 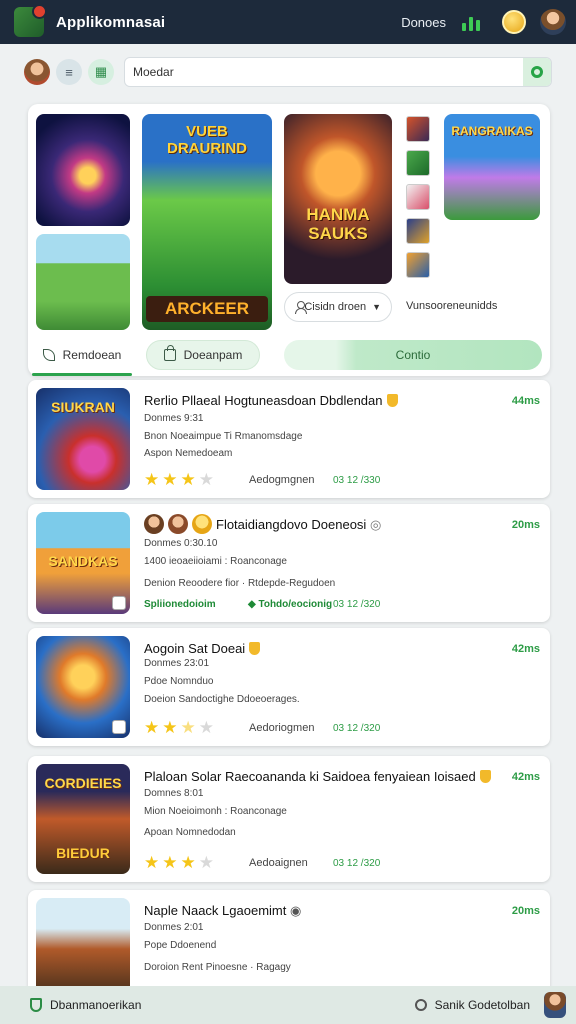 I want to click on game-time: 44ms, so click(x=525, y=401).